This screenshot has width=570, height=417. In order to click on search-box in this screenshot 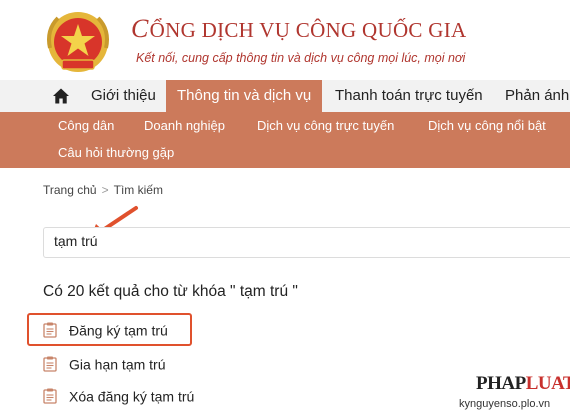, I will do `click(306, 242)`.